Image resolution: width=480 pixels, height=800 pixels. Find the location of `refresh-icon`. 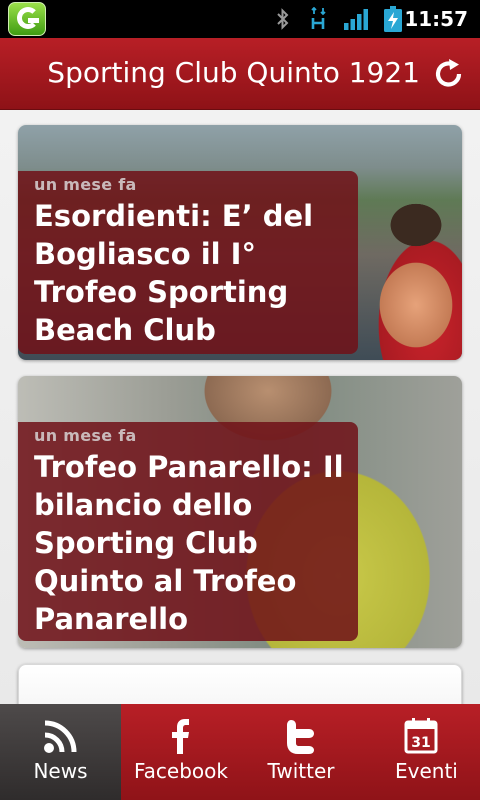

refresh-icon is located at coordinates (449, 74).